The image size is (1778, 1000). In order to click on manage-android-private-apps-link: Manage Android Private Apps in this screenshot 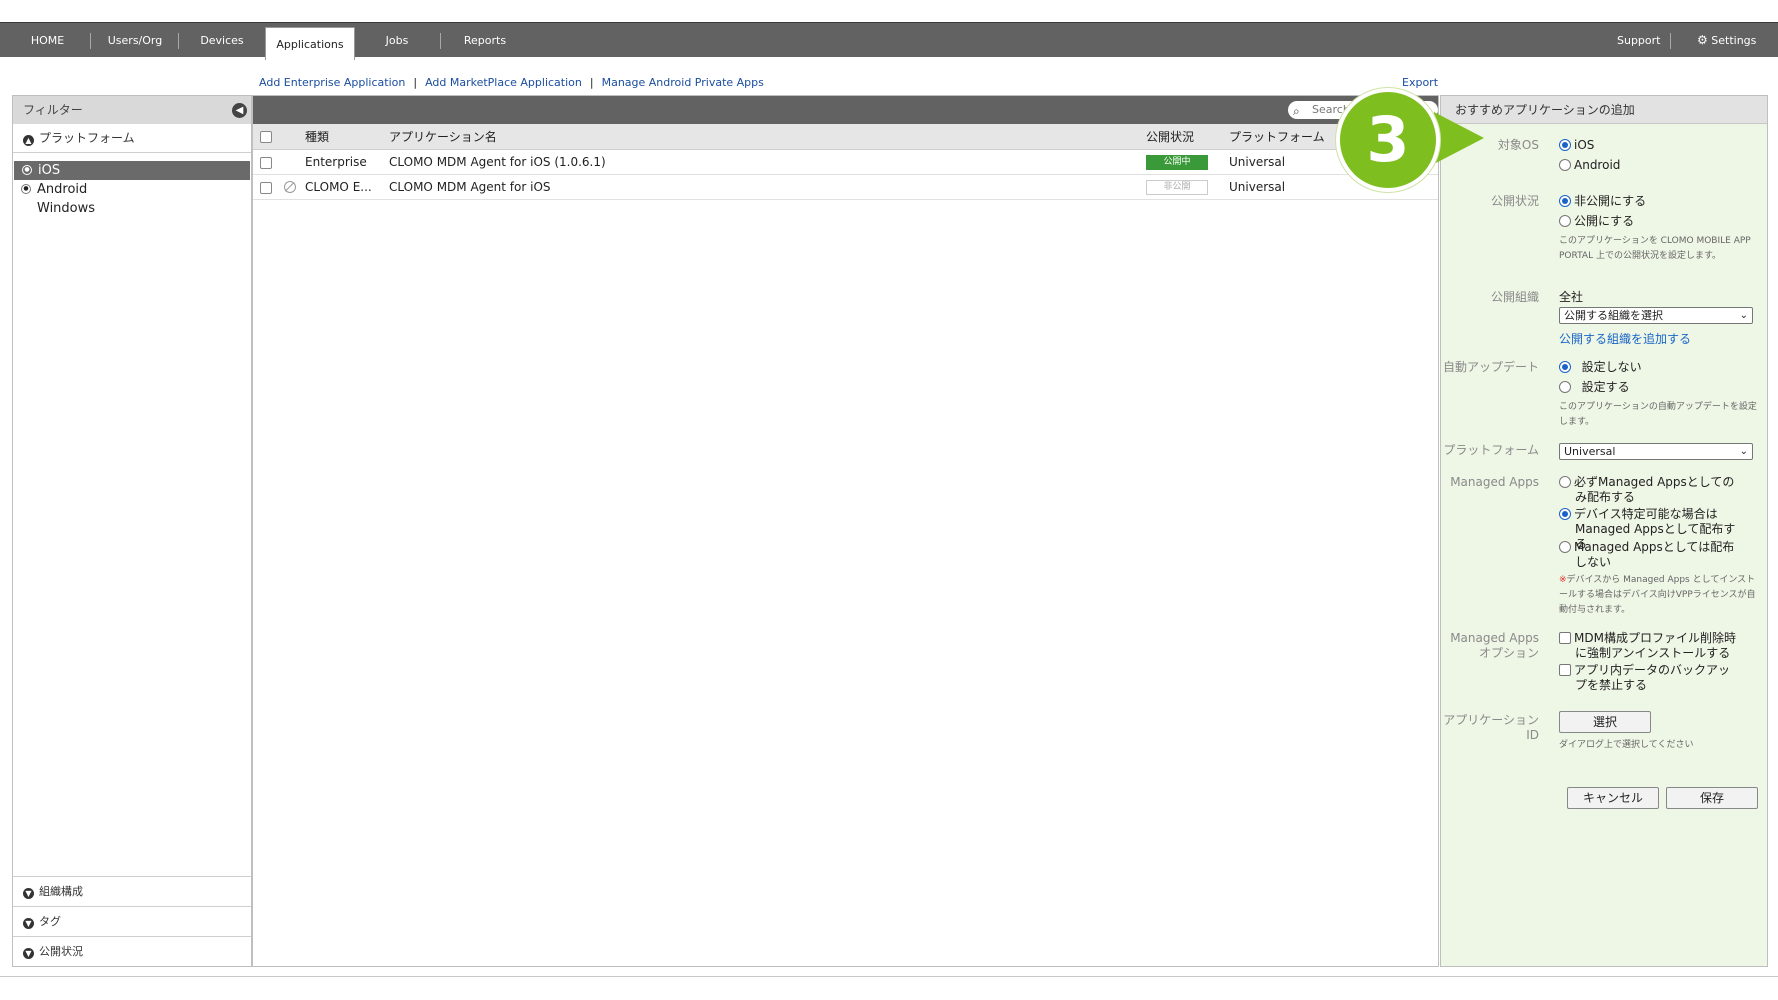, I will do `click(683, 82)`.